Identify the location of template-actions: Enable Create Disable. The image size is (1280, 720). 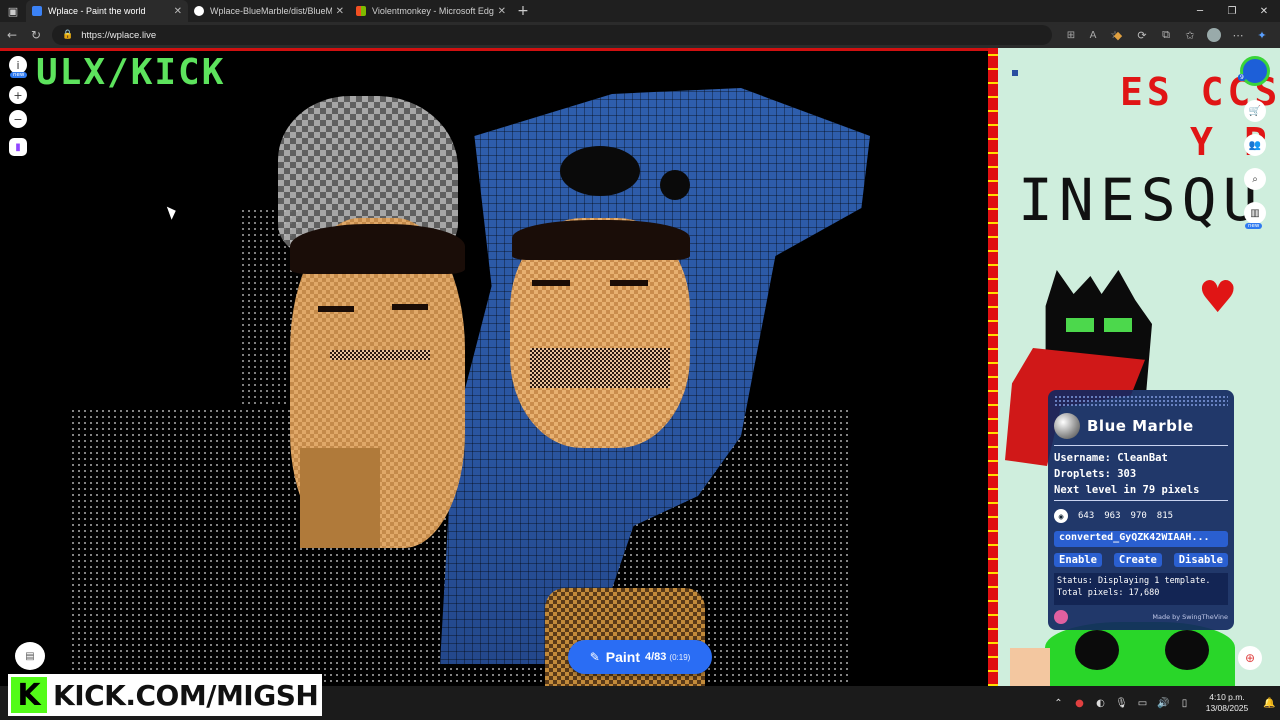
(1141, 560).